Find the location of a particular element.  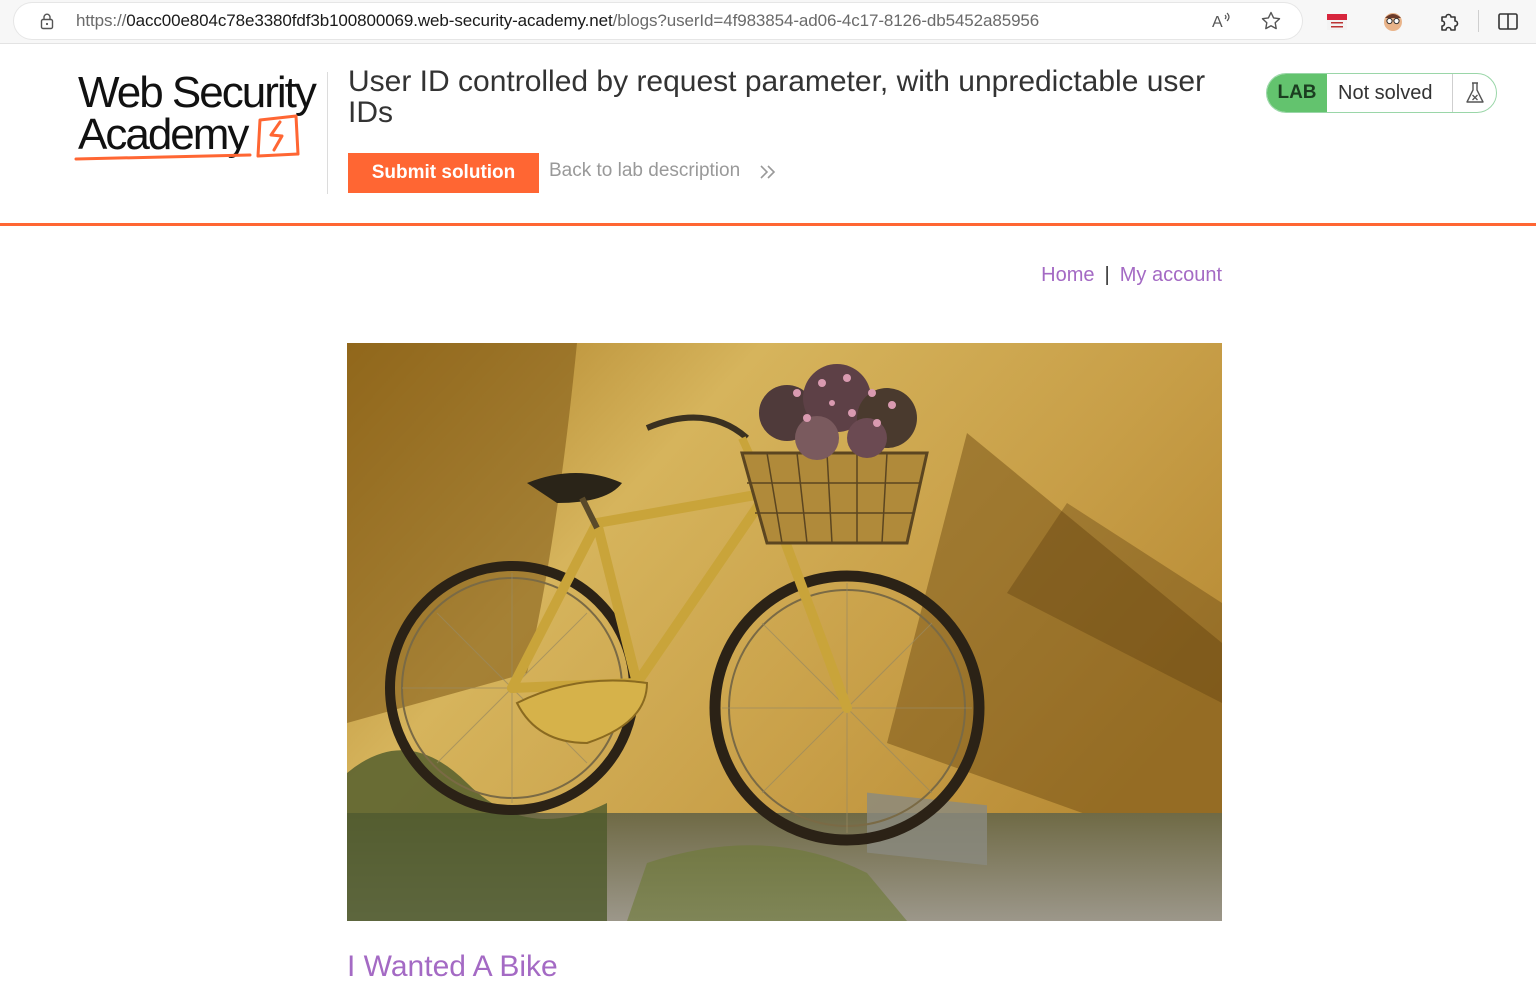

flag-extension-icon is located at coordinates (1337, 22).